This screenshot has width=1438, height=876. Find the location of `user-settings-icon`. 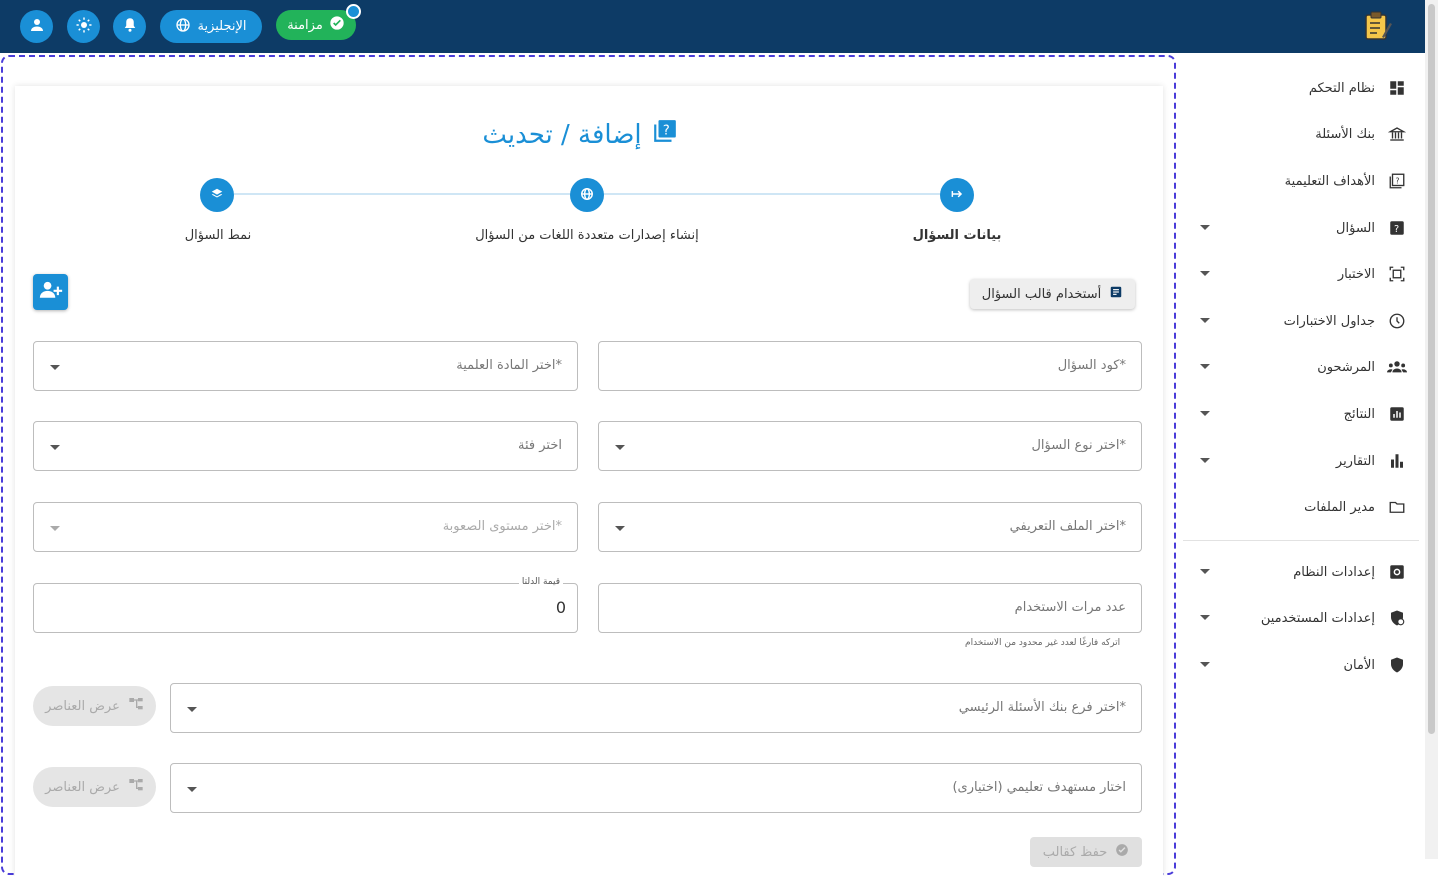

user-settings-icon is located at coordinates (1397, 618).